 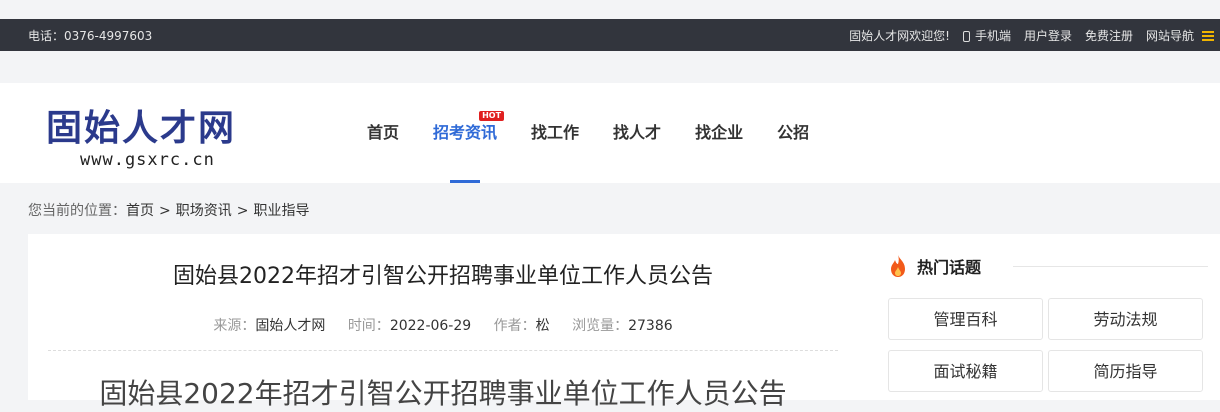 What do you see at coordinates (965, 319) in the screenshot?
I see `topic-management: 管理百科` at bounding box center [965, 319].